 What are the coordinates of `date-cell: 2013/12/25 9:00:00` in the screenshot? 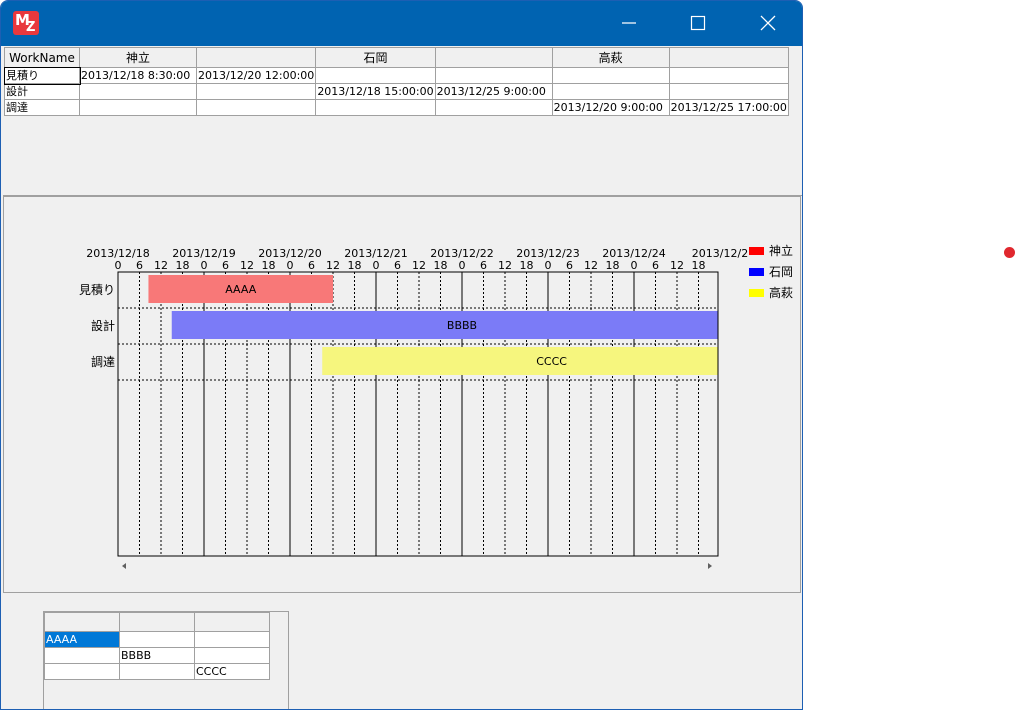 It's located at (493, 91).